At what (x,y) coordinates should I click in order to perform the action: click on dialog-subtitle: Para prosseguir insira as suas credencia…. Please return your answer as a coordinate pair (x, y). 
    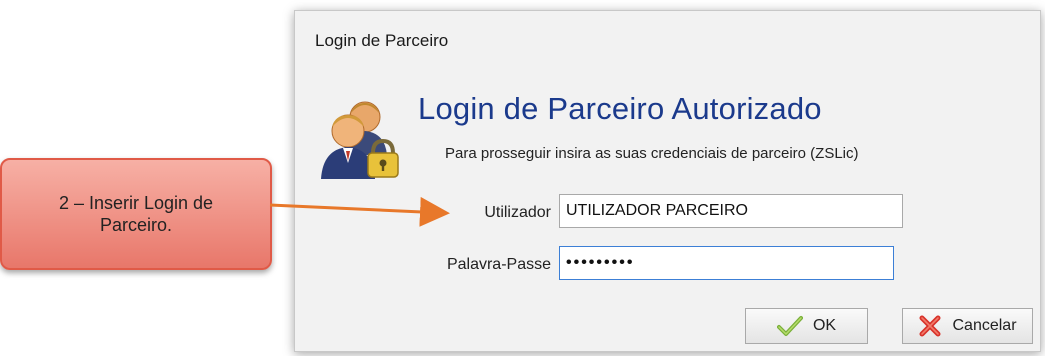
    Looking at the image, I should click on (652, 153).